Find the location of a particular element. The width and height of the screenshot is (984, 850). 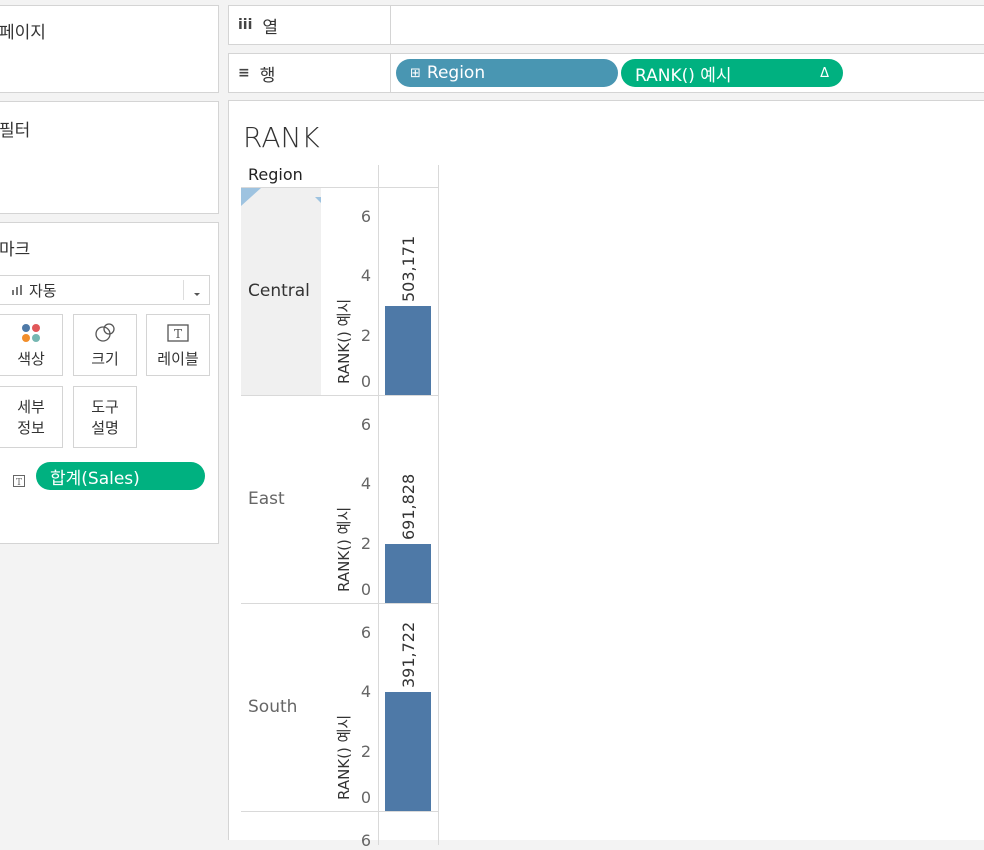

label-button: T 레이블 is located at coordinates (178, 345).